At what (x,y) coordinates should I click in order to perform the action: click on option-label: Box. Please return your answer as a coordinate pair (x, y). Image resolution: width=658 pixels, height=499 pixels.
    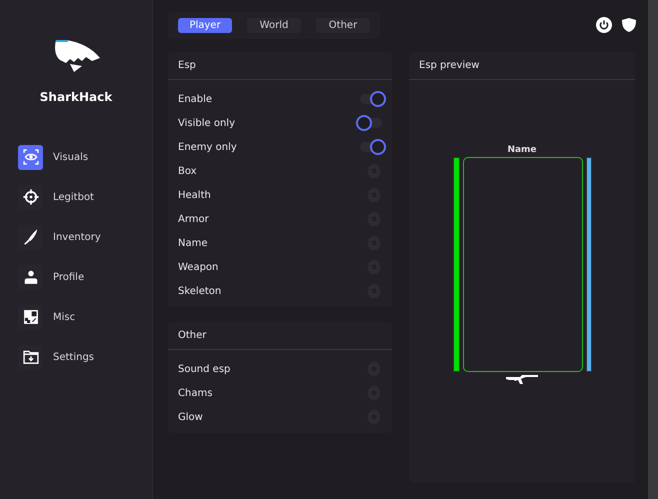
    Looking at the image, I should click on (187, 171).